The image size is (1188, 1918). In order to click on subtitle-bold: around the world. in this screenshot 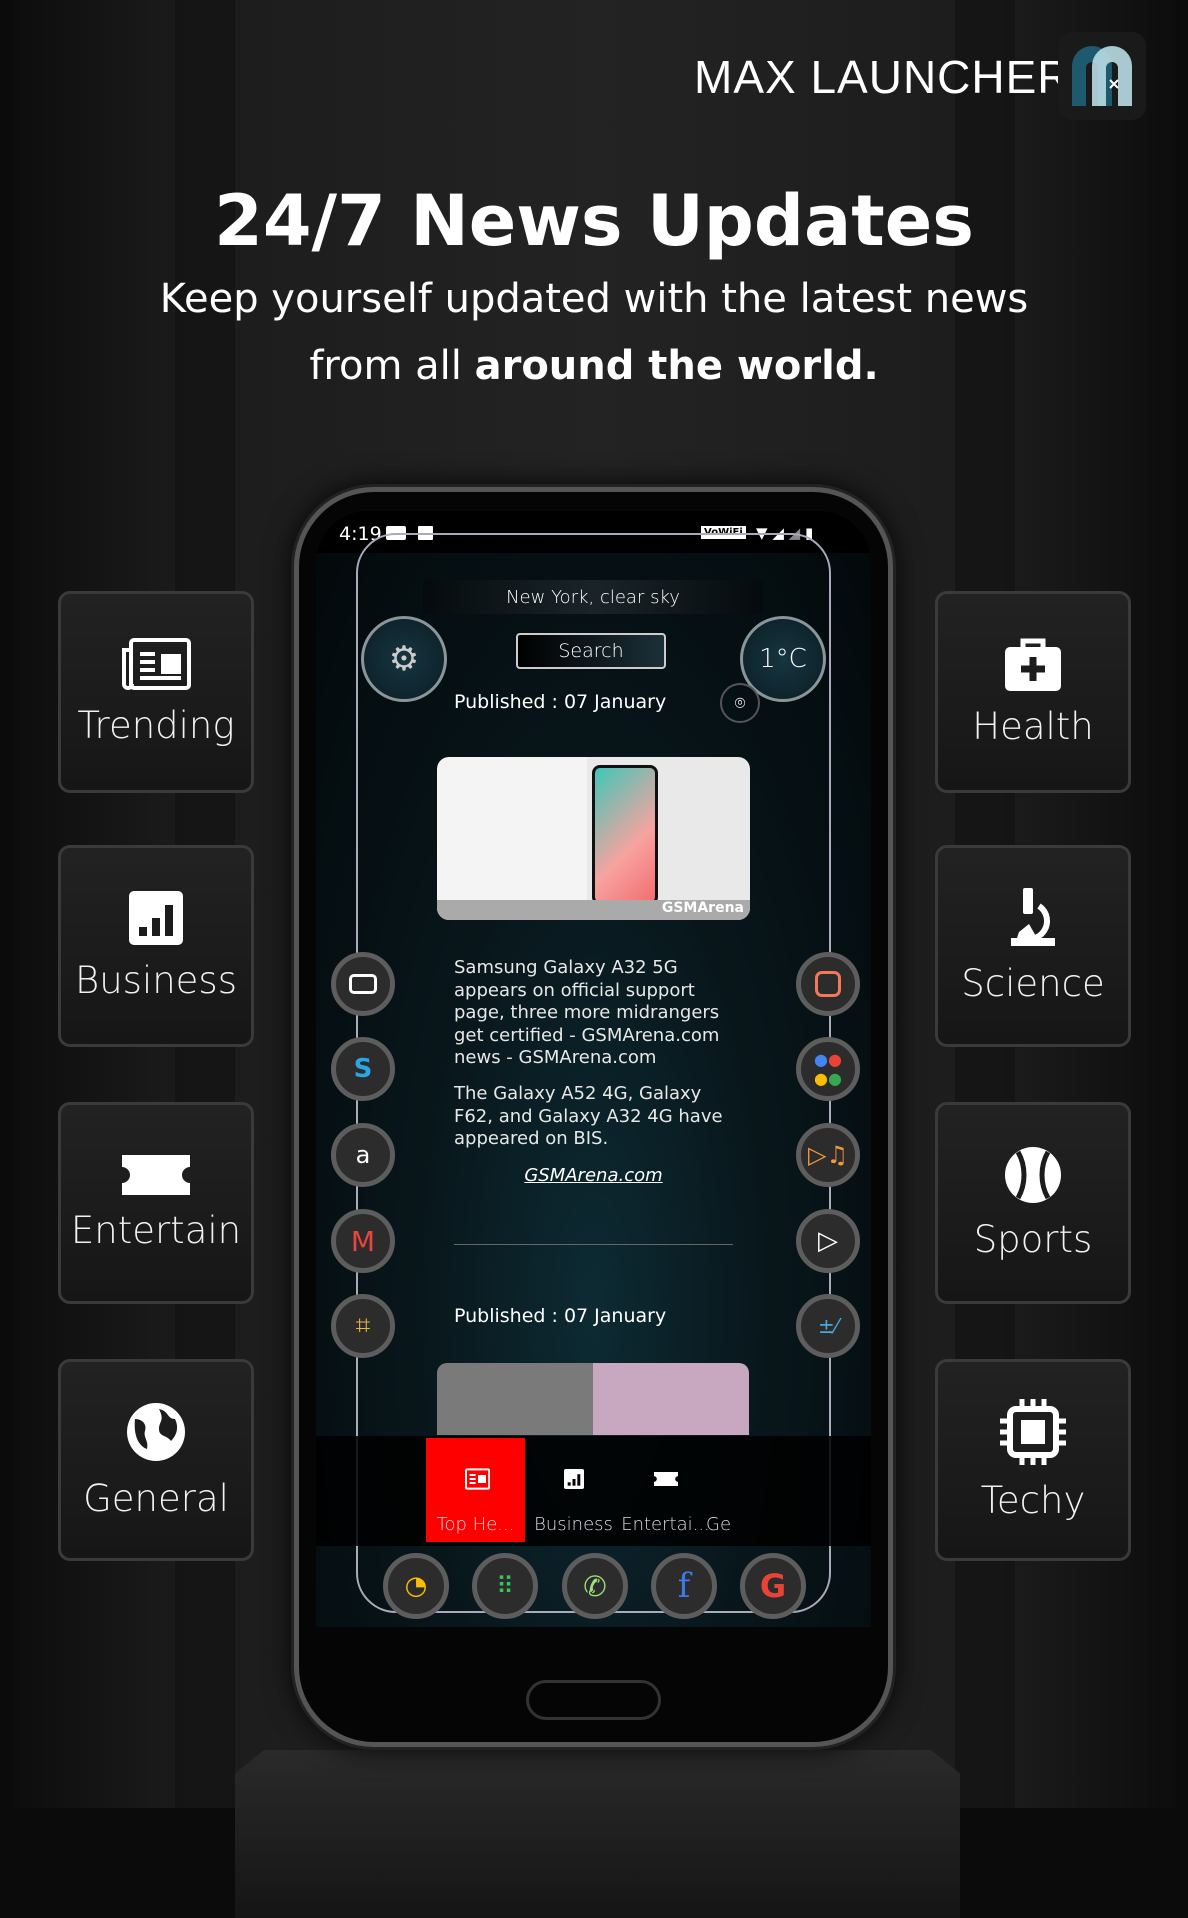, I will do `click(676, 366)`.